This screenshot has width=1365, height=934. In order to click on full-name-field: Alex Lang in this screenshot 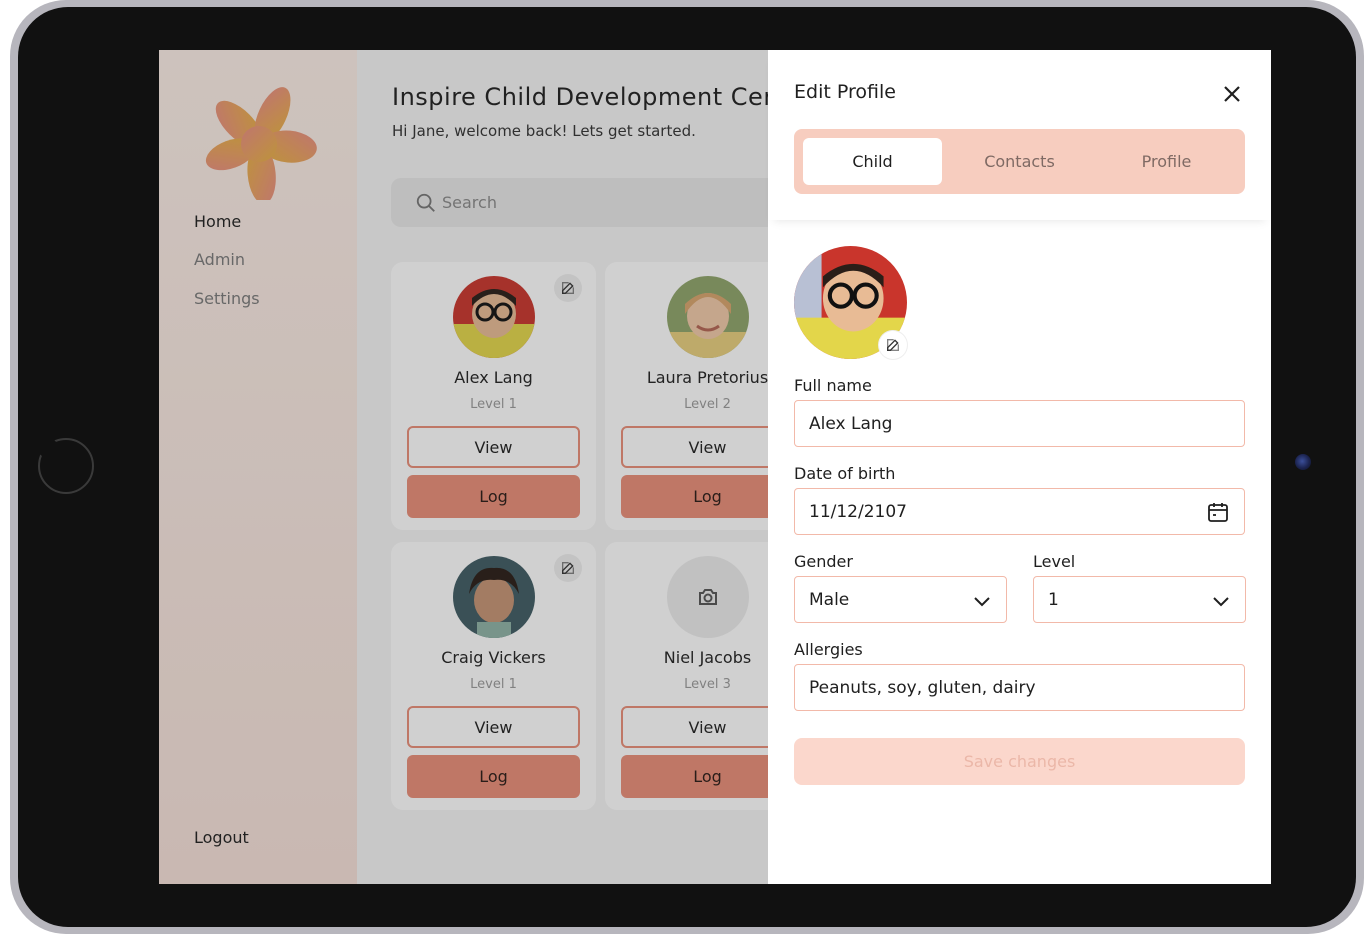, I will do `click(1019, 423)`.